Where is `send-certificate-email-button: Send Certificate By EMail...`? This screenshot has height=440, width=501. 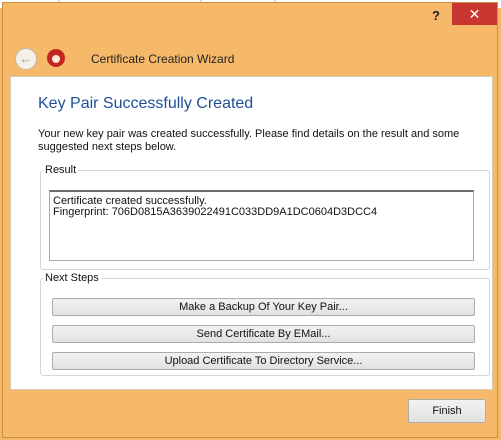
send-certificate-email-button: Send Certificate By EMail... is located at coordinates (263, 334).